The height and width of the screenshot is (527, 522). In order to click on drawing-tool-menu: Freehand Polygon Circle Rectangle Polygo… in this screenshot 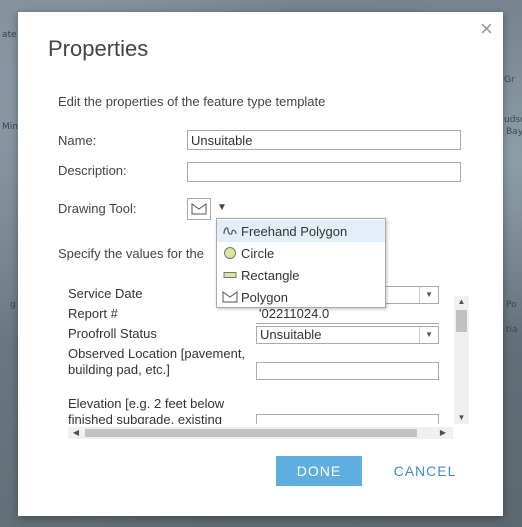, I will do `click(301, 263)`.